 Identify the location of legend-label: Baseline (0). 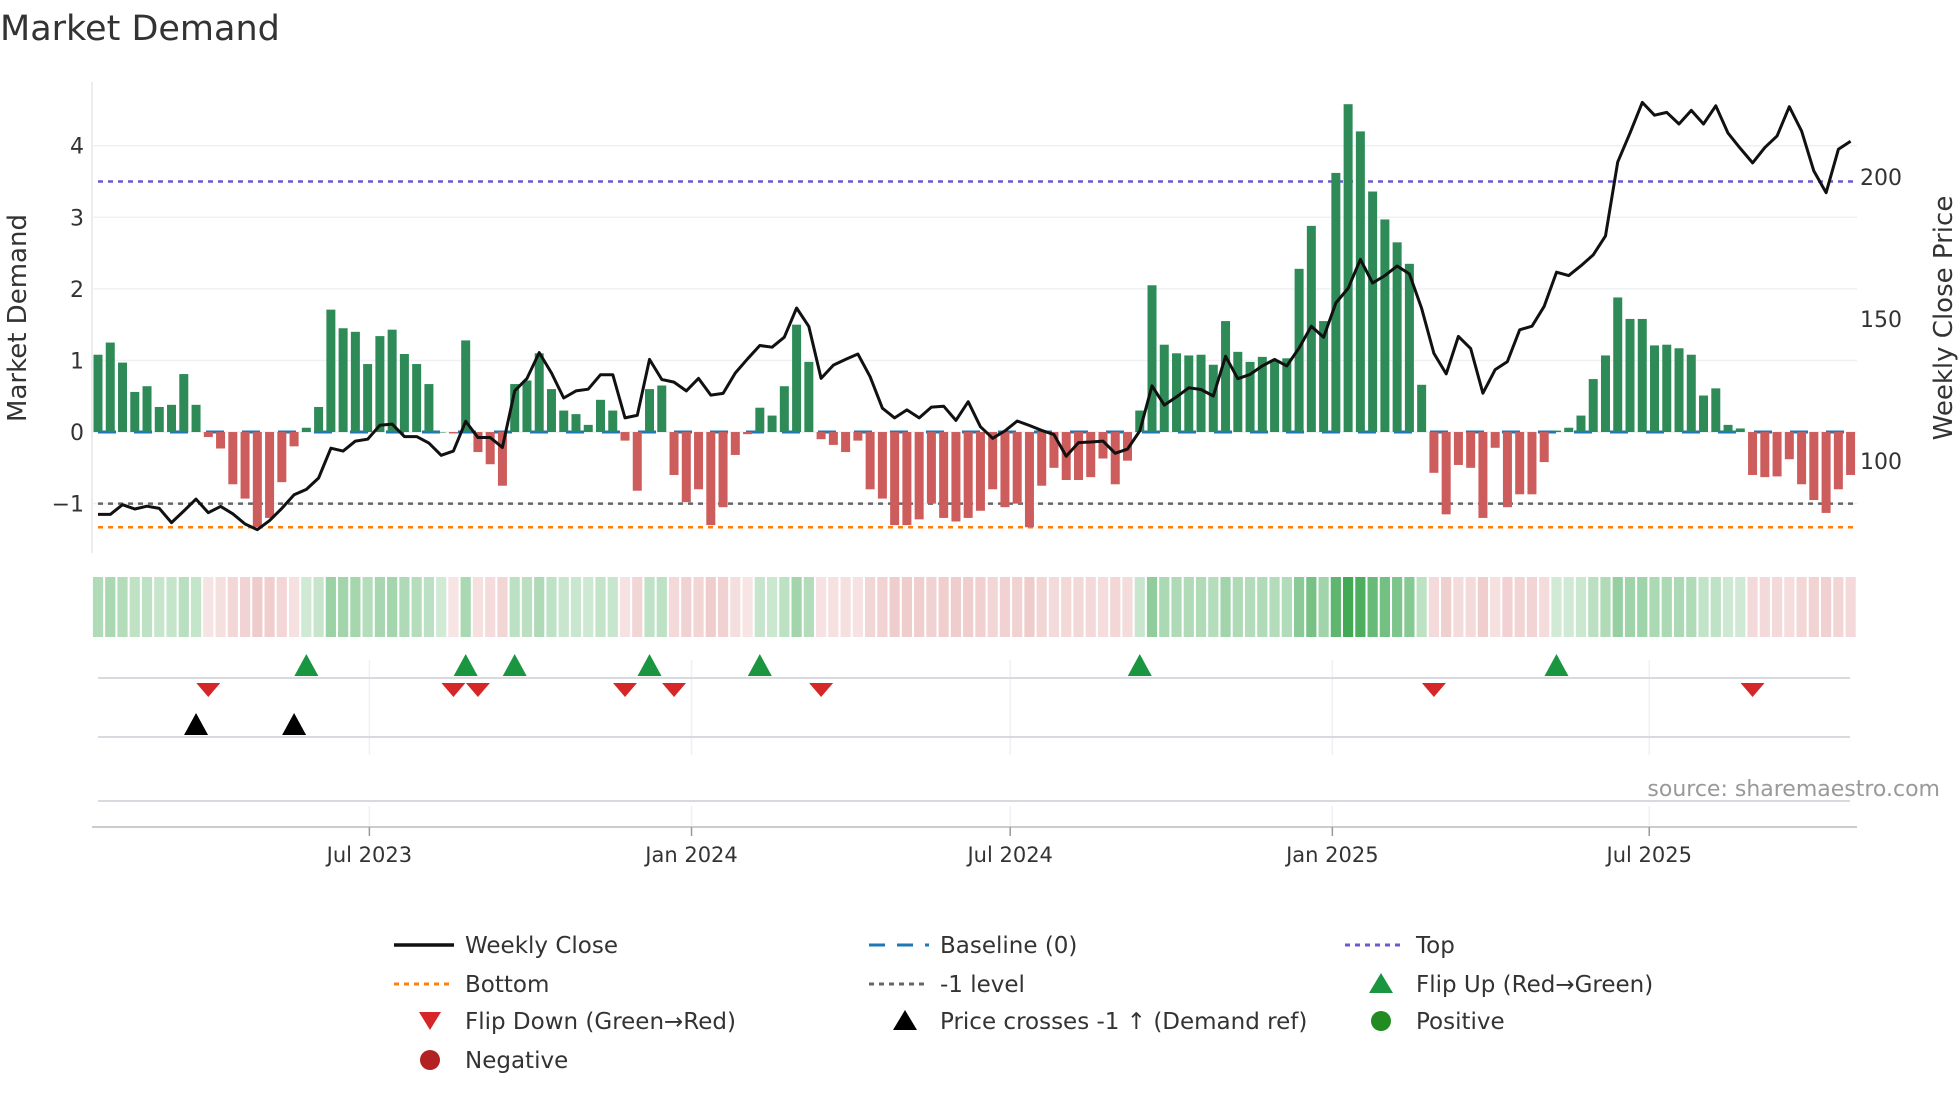
(1008, 946).